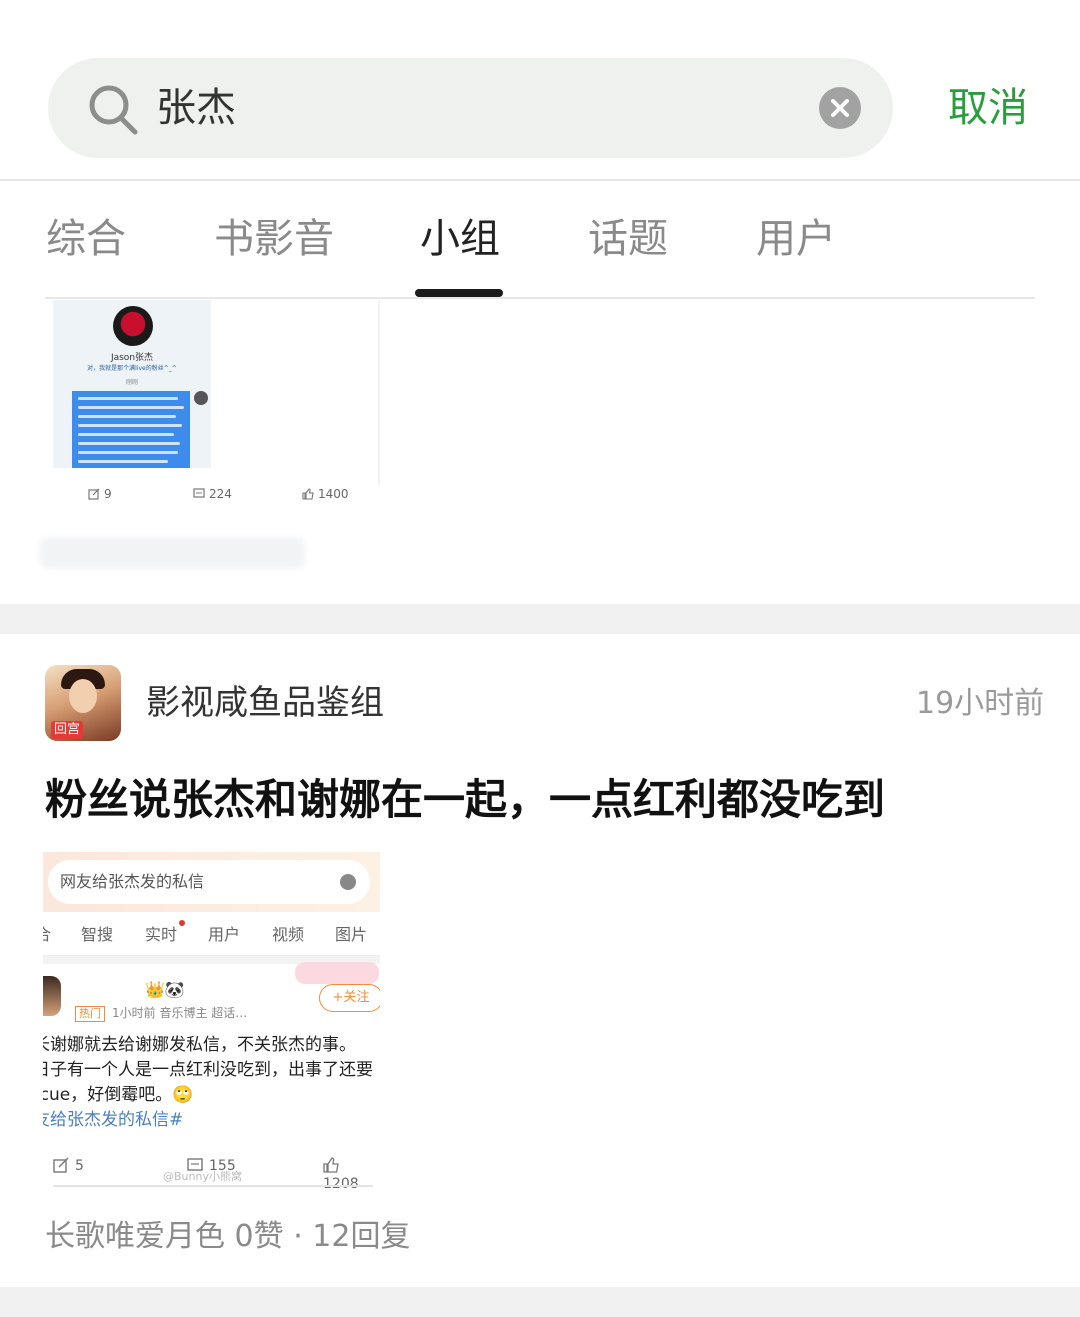  What do you see at coordinates (199, 1045) in the screenshot?
I see `embedded-text-line: 长谢娜就去给谢娜发私信，不关张杰的事。` at bounding box center [199, 1045].